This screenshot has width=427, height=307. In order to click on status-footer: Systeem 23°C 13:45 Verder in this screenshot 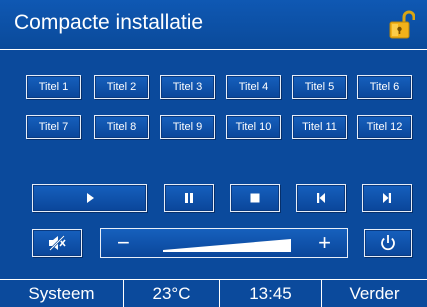, I will do `click(213, 293)`.